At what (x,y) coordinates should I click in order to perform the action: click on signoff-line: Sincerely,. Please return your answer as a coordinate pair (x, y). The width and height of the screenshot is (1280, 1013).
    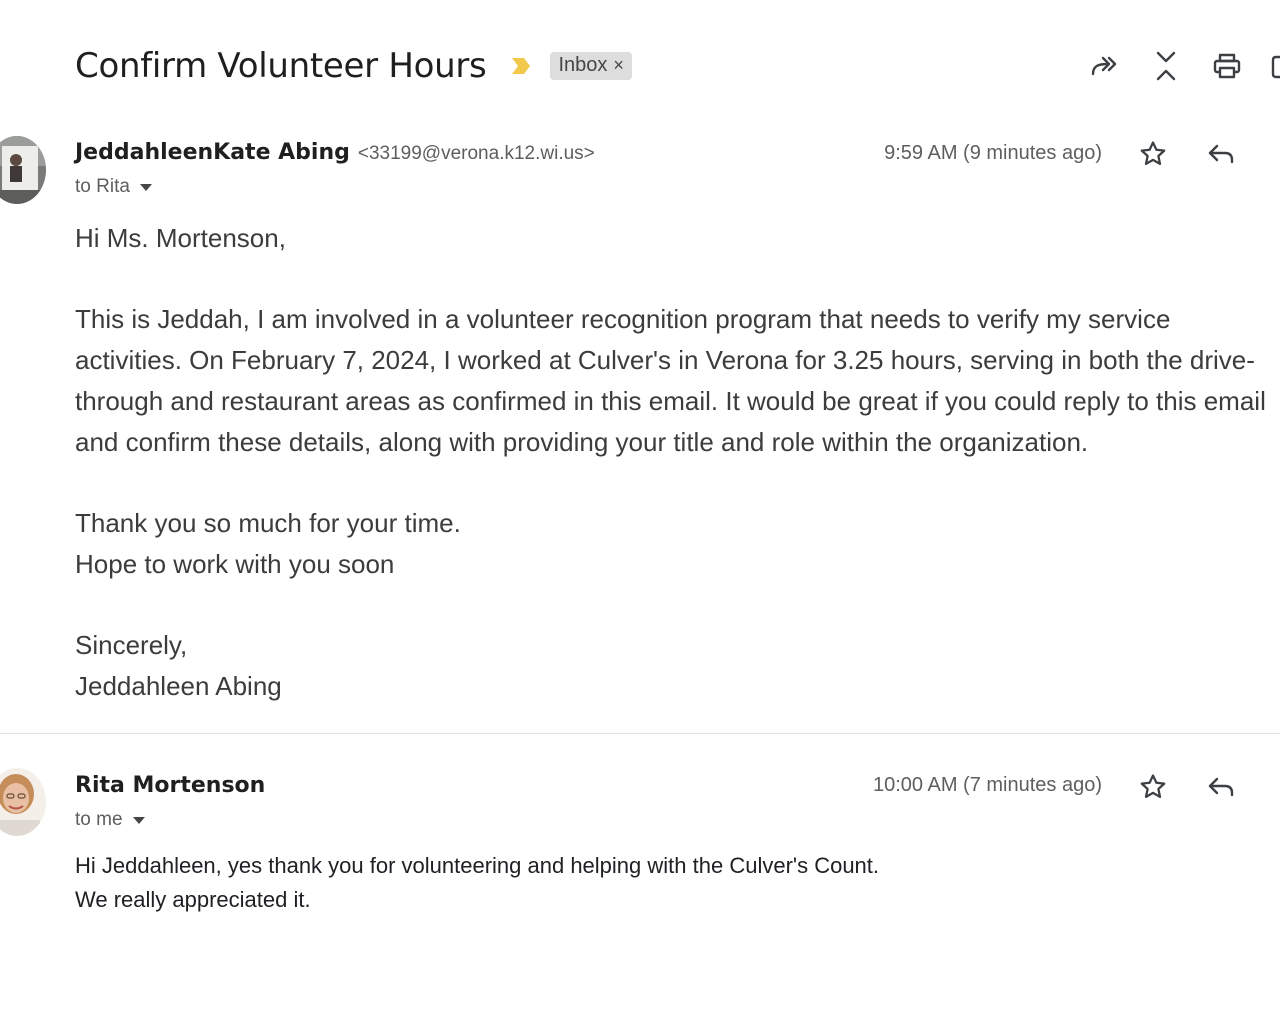
    Looking at the image, I should click on (131, 645).